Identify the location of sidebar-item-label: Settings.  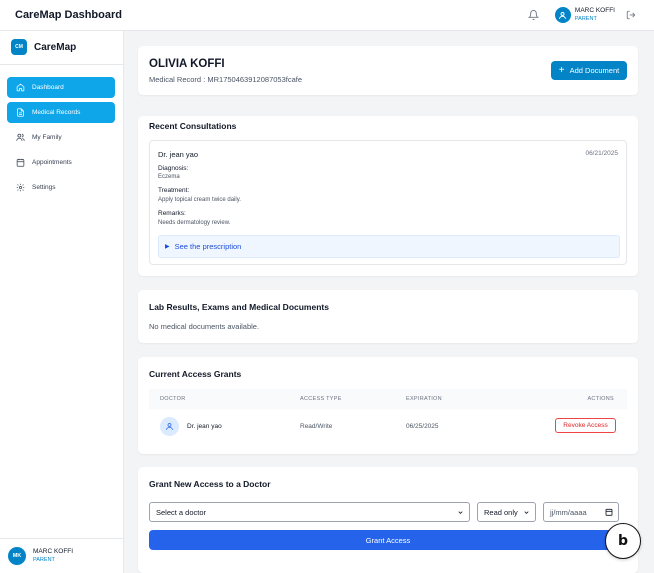
(44, 187).